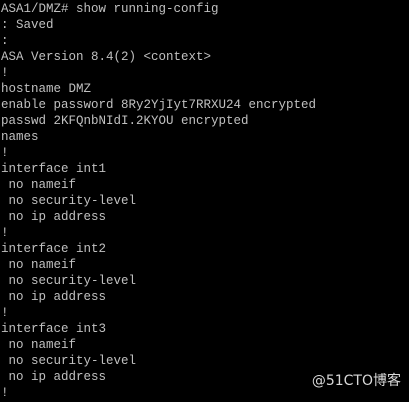  I want to click on terminal-line: interface int3, so click(54, 329).